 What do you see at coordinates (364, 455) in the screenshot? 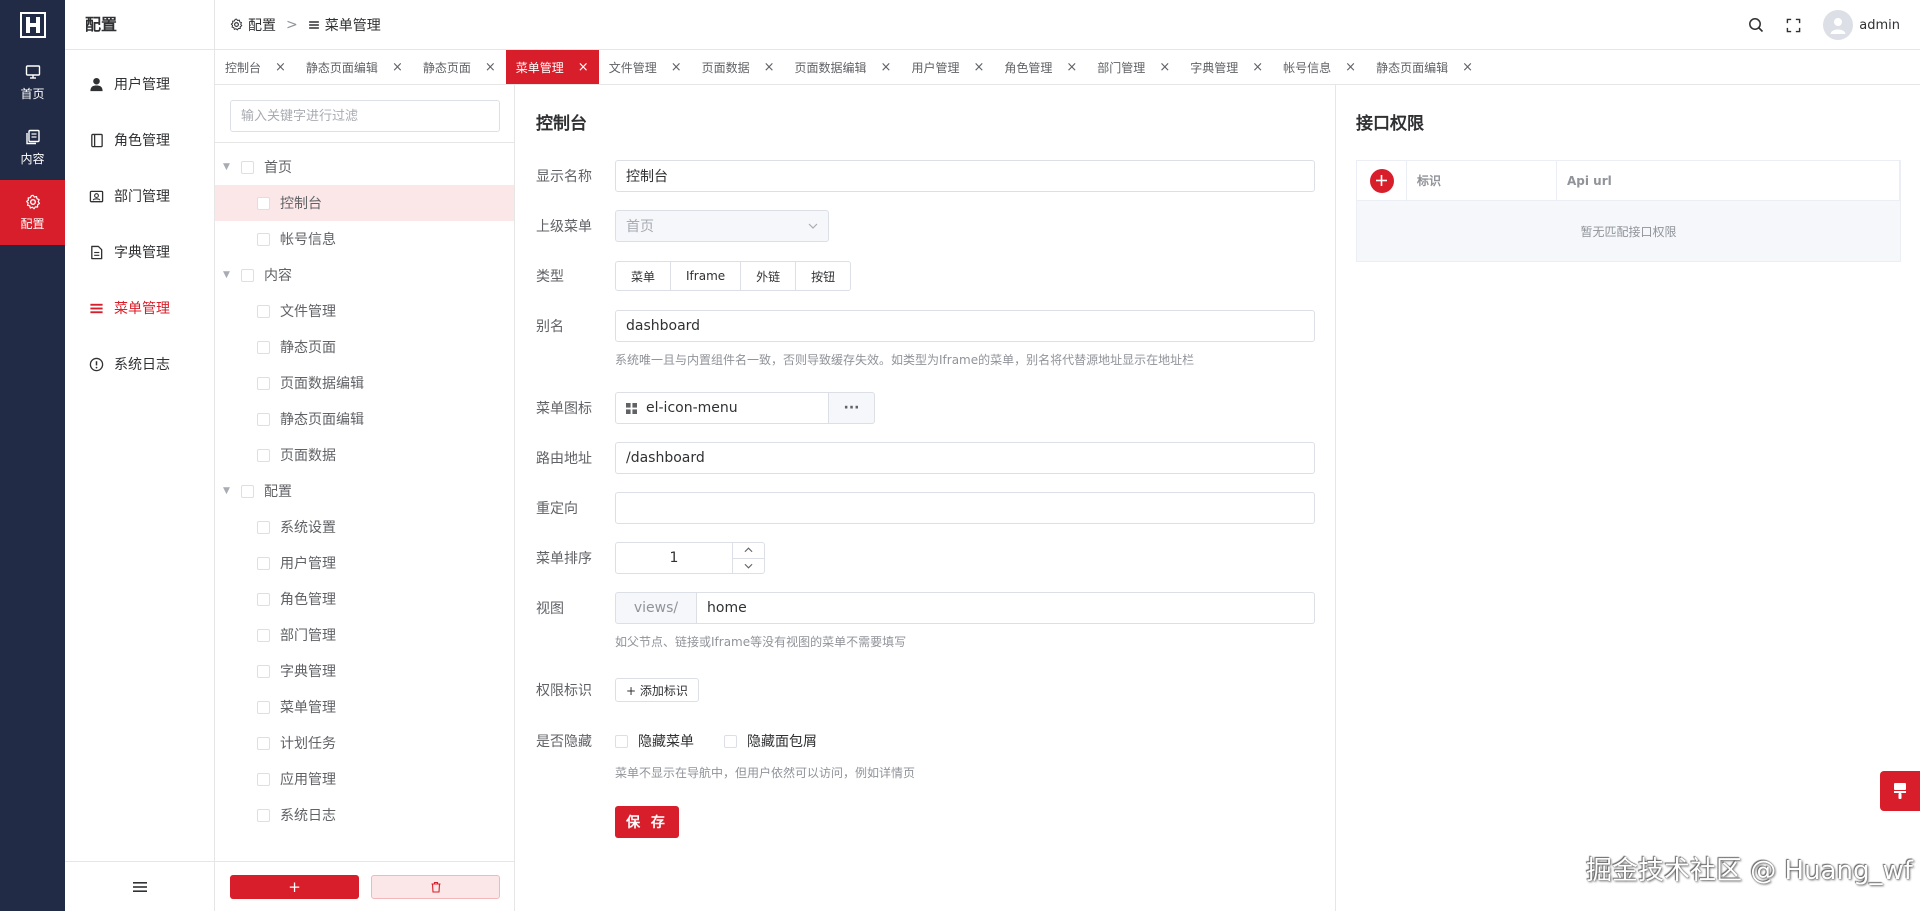
I see `tree-node: 页面数据` at bounding box center [364, 455].